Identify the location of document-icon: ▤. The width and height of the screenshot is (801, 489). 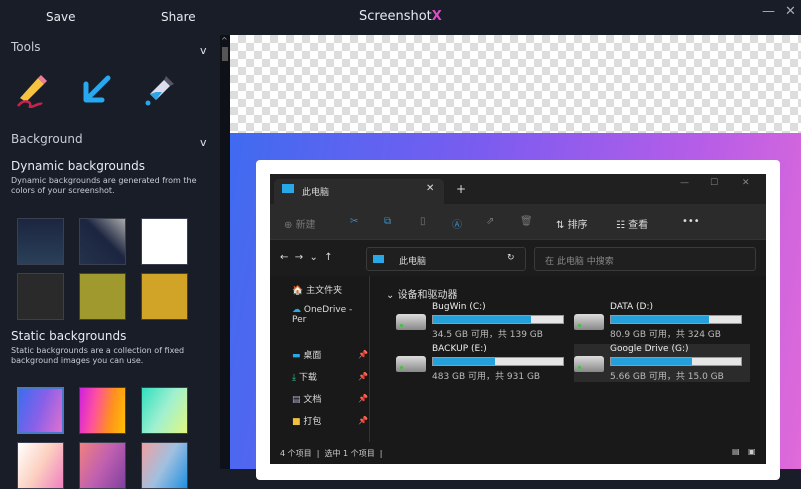
(296, 400).